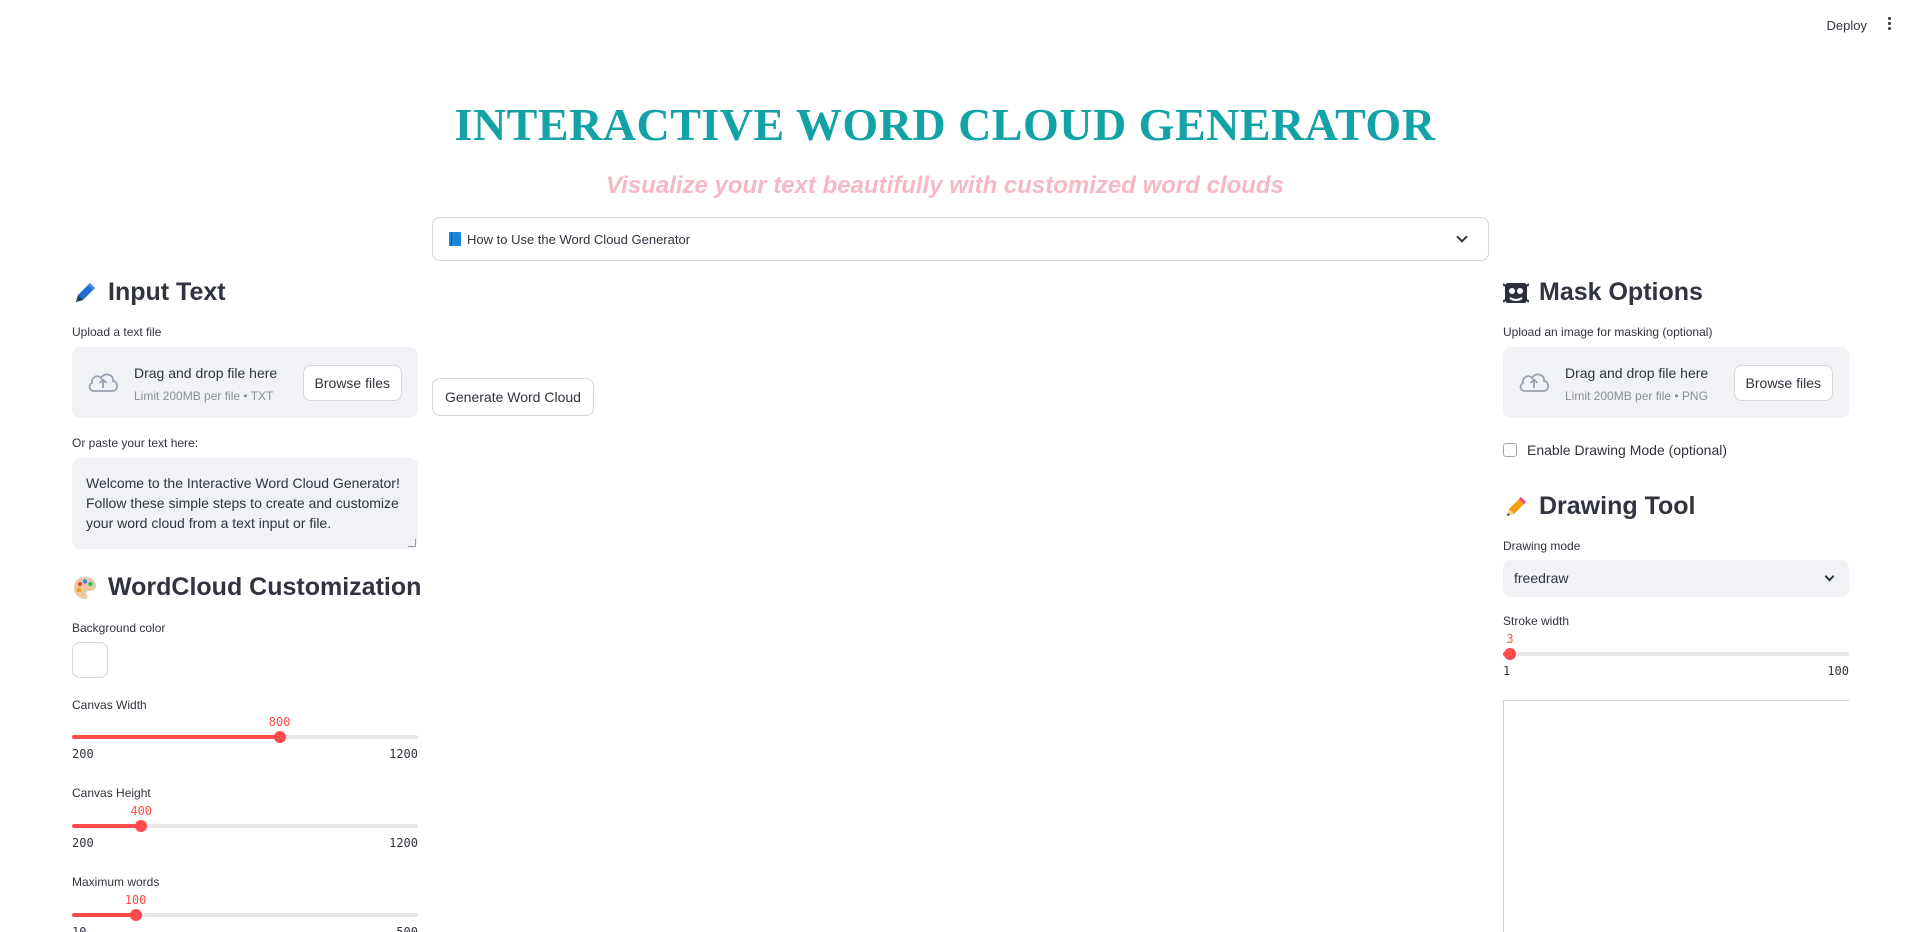 The image size is (1919, 932). What do you see at coordinates (85, 587) in the screenshot?
I see `palette-icon` at bounding box center [85, 587].